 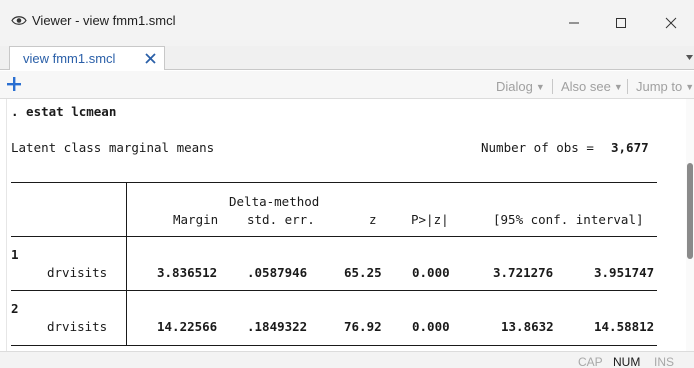 What do you see at coordinates (334, 236) in the screenshot?
I see `table-header-rule` at bounding box center [334, 236].